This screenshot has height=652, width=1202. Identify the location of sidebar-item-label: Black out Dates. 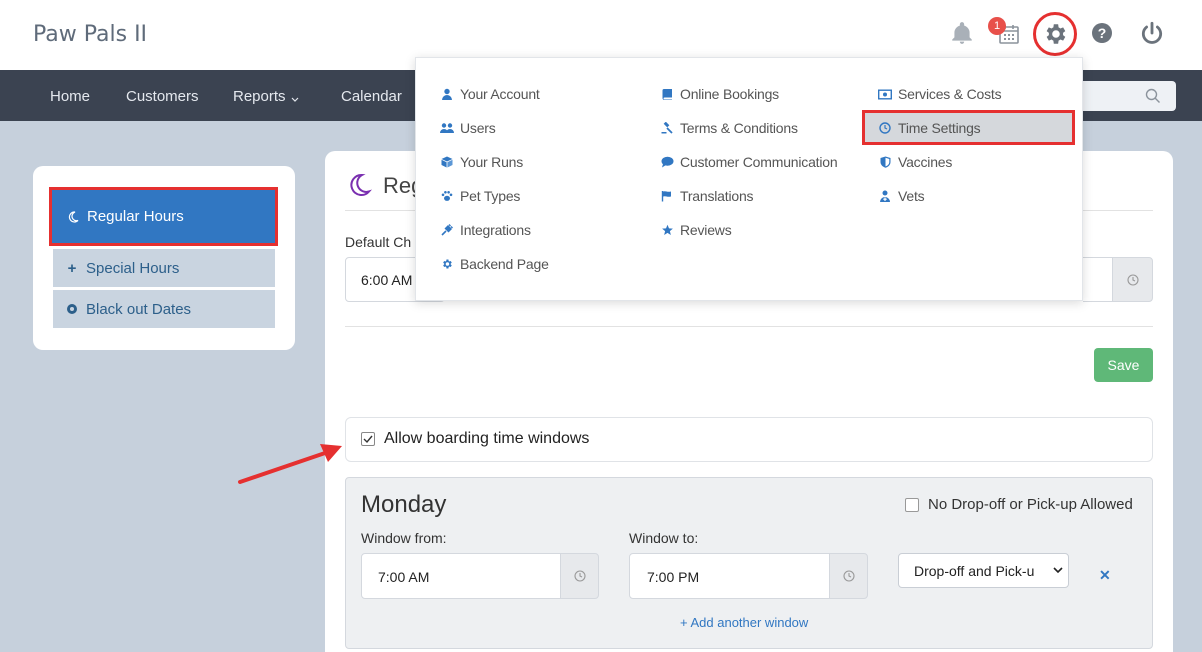
(139, 309).